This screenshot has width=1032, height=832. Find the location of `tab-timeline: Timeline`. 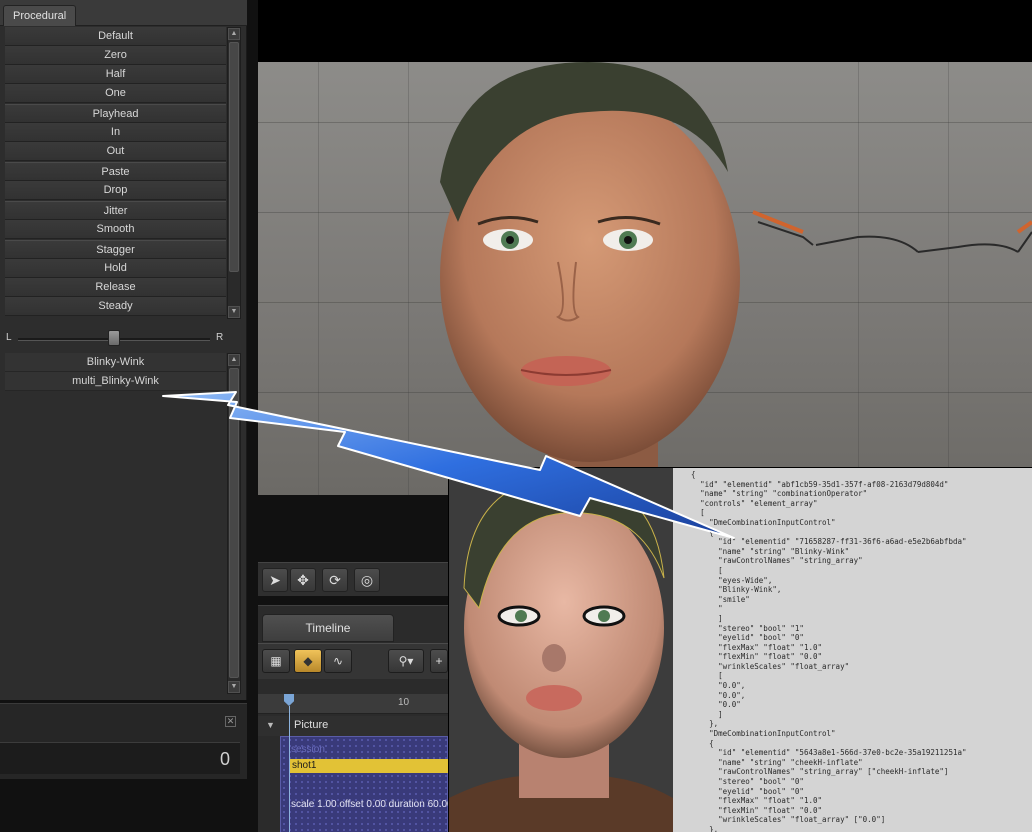

tab-timeline: Timeline is located at coordinates (328, 628).